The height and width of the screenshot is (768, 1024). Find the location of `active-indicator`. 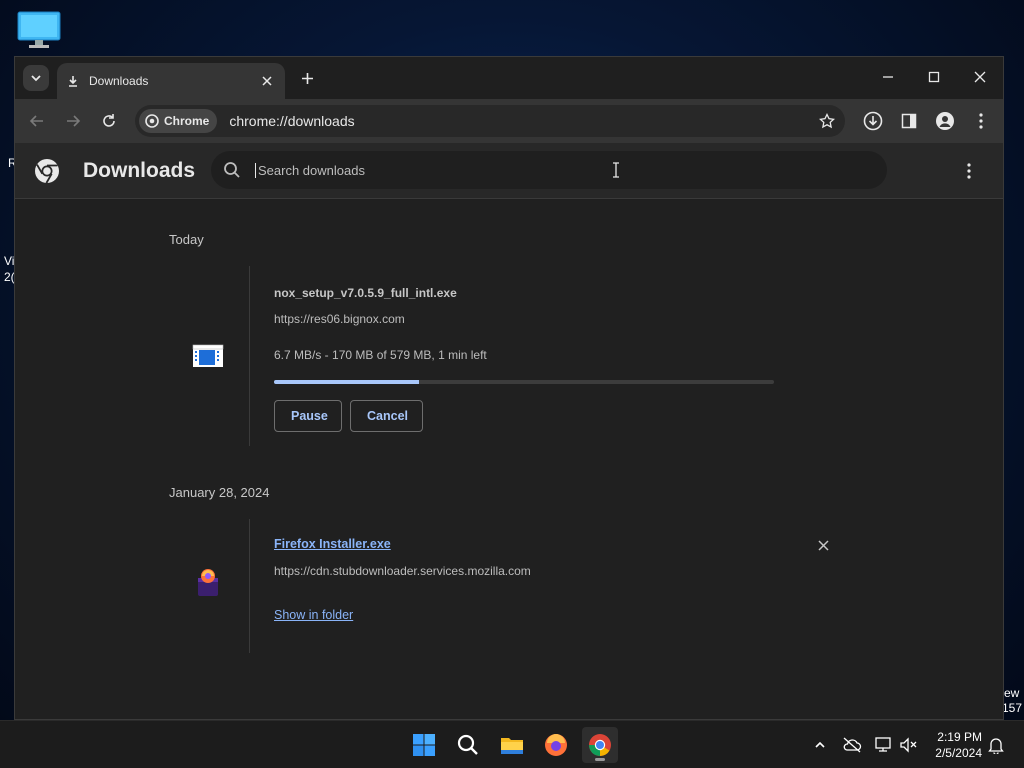

active-indicator is located at coordinates (600, 759).